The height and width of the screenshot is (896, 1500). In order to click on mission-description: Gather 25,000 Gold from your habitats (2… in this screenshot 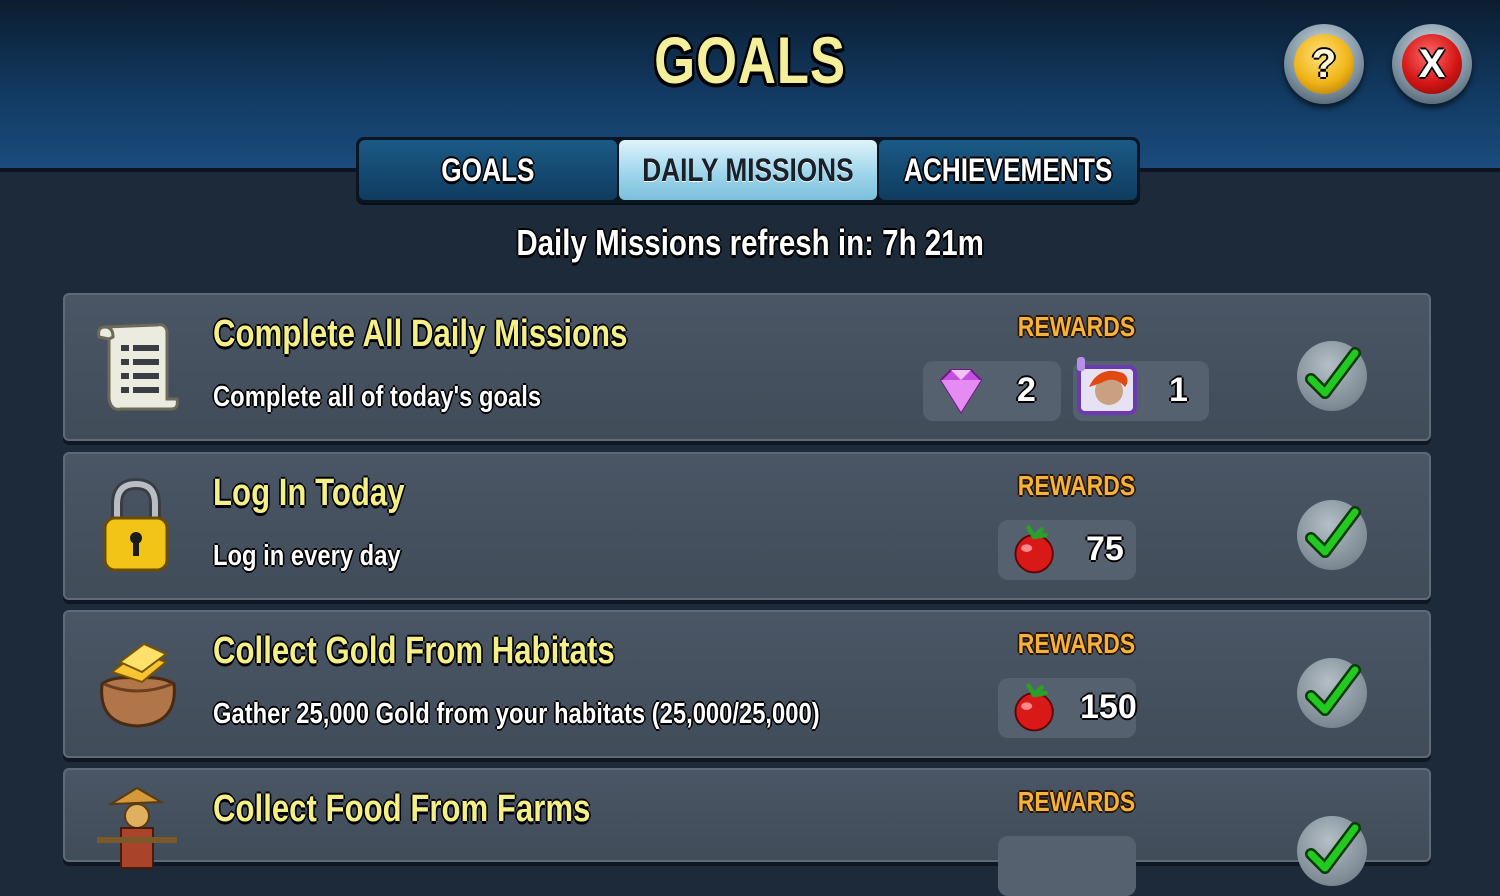, I will do `click(516, 714)`.